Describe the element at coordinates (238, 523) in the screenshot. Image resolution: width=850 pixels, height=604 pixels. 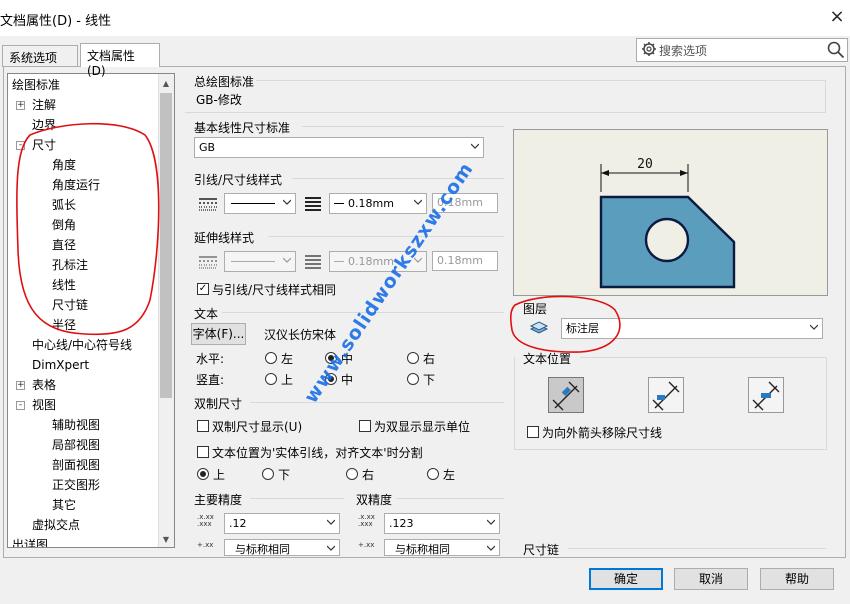
I see `primary-precision-value: .12` at that location.